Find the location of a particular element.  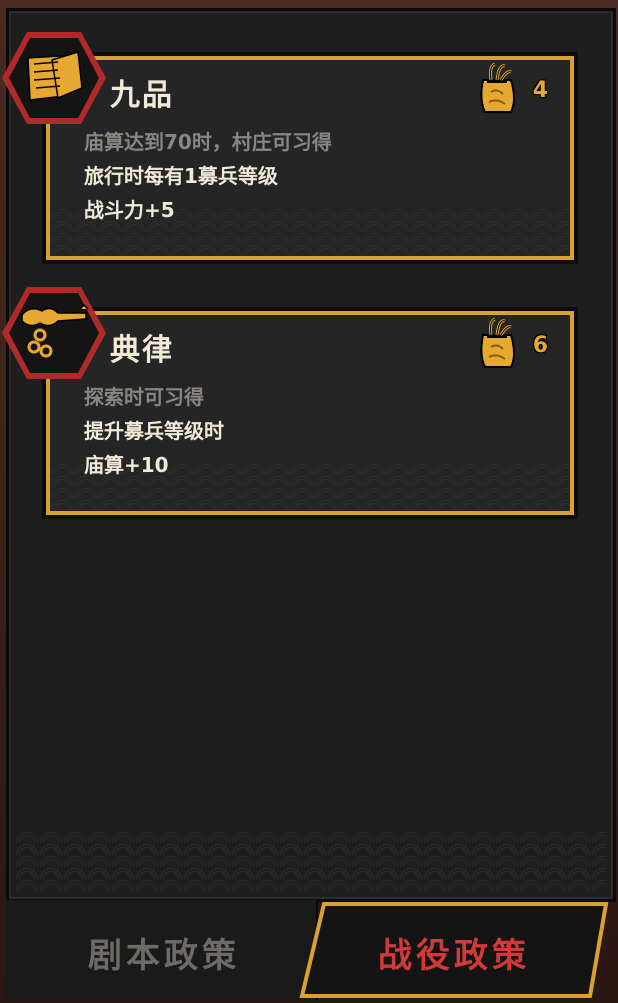

chained-keys-icon is located at coordinates (54, 333).